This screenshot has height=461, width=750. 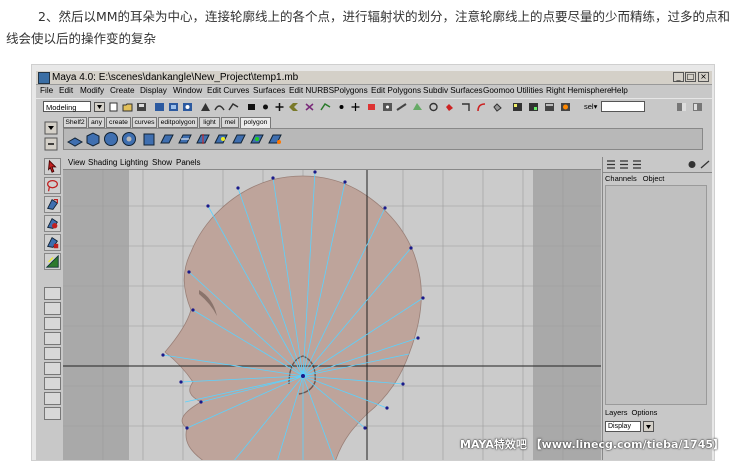 I want to click on select-by-component-icon, so click(x=187, y=107).